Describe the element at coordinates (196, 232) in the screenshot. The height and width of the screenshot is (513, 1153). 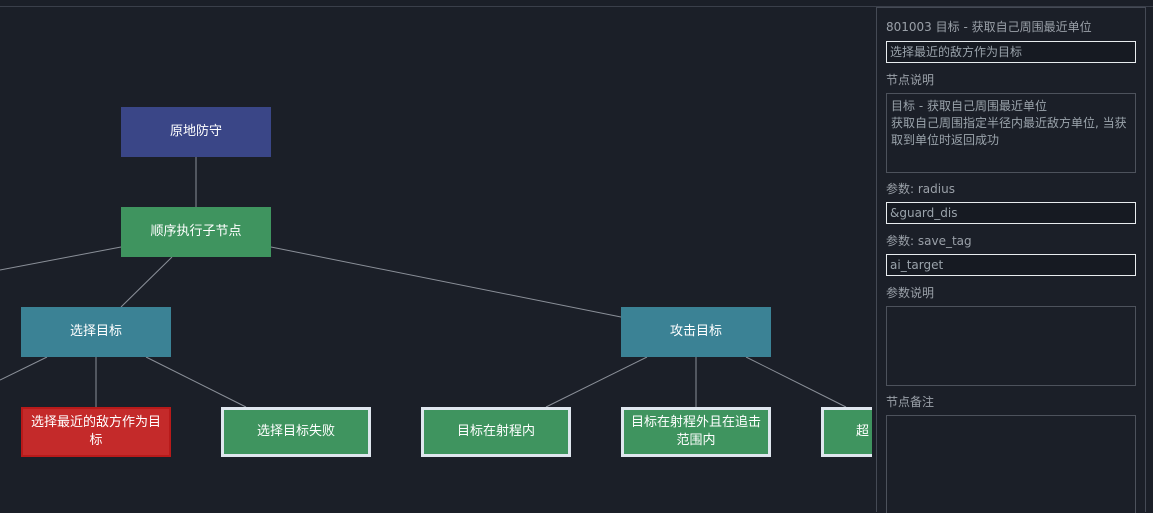
I see `node-sequence: 顺序执行子节点` at that location.